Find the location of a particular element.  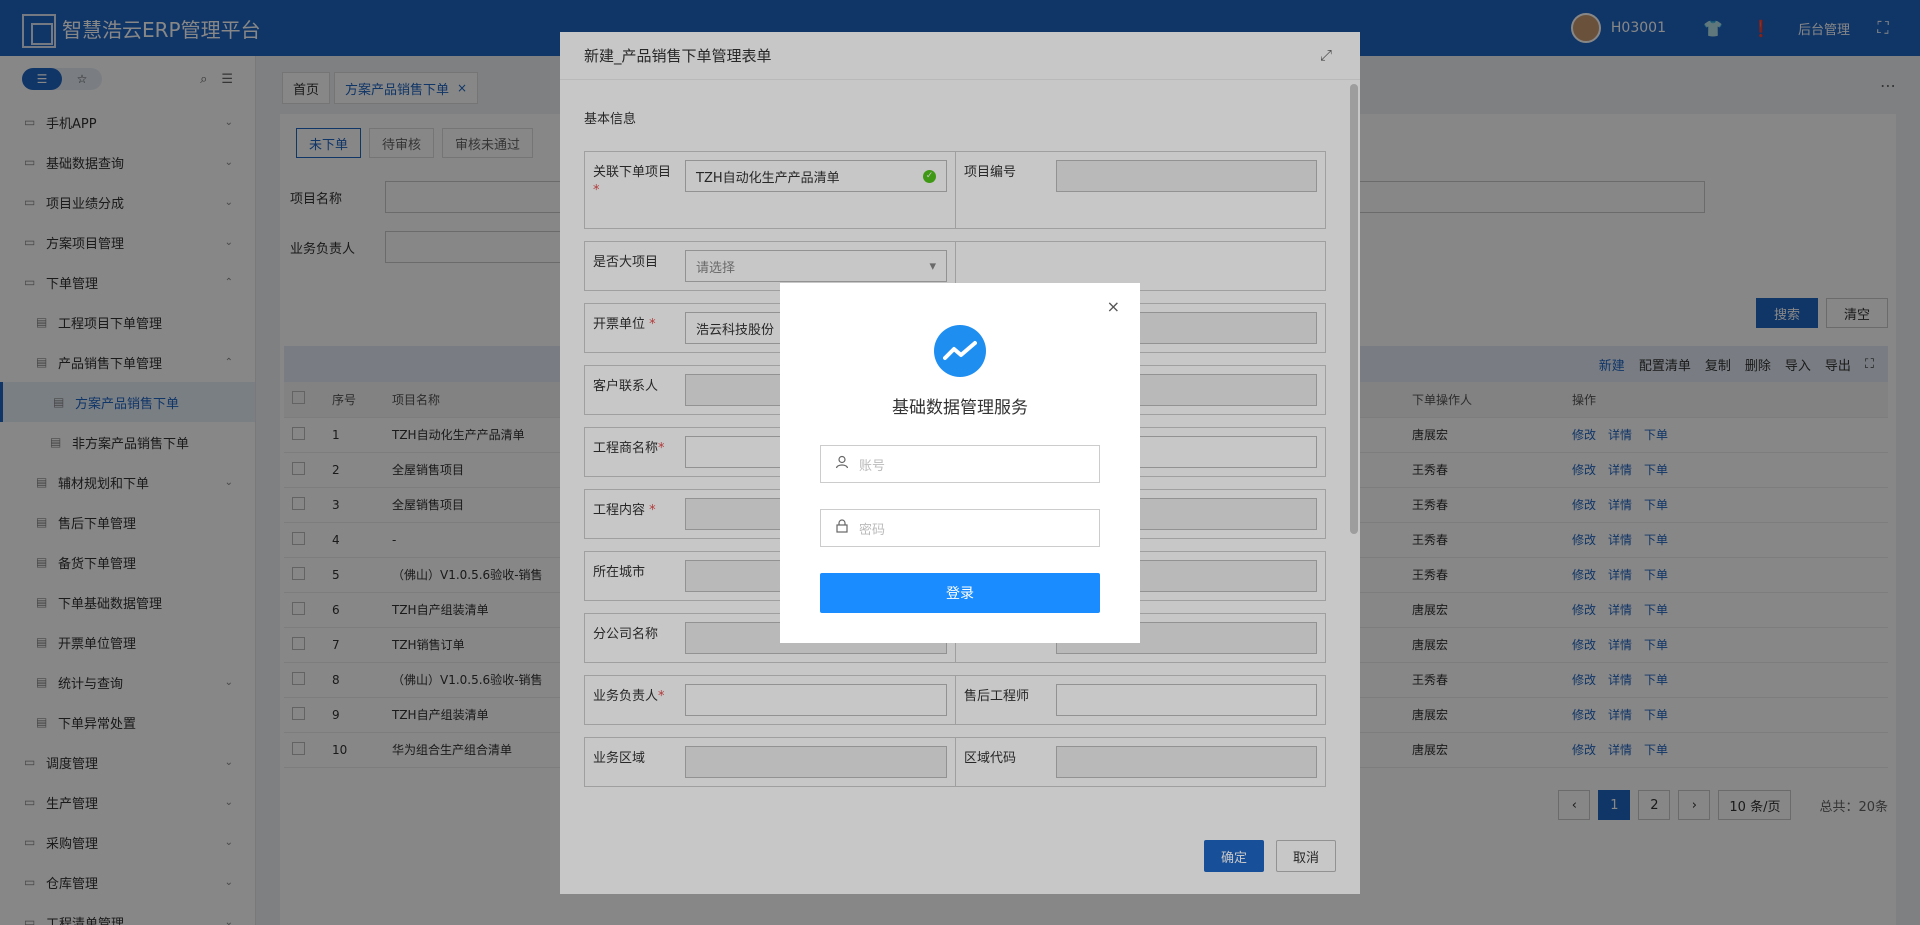

account-input: 账号 is located at coordinates (960, 464).